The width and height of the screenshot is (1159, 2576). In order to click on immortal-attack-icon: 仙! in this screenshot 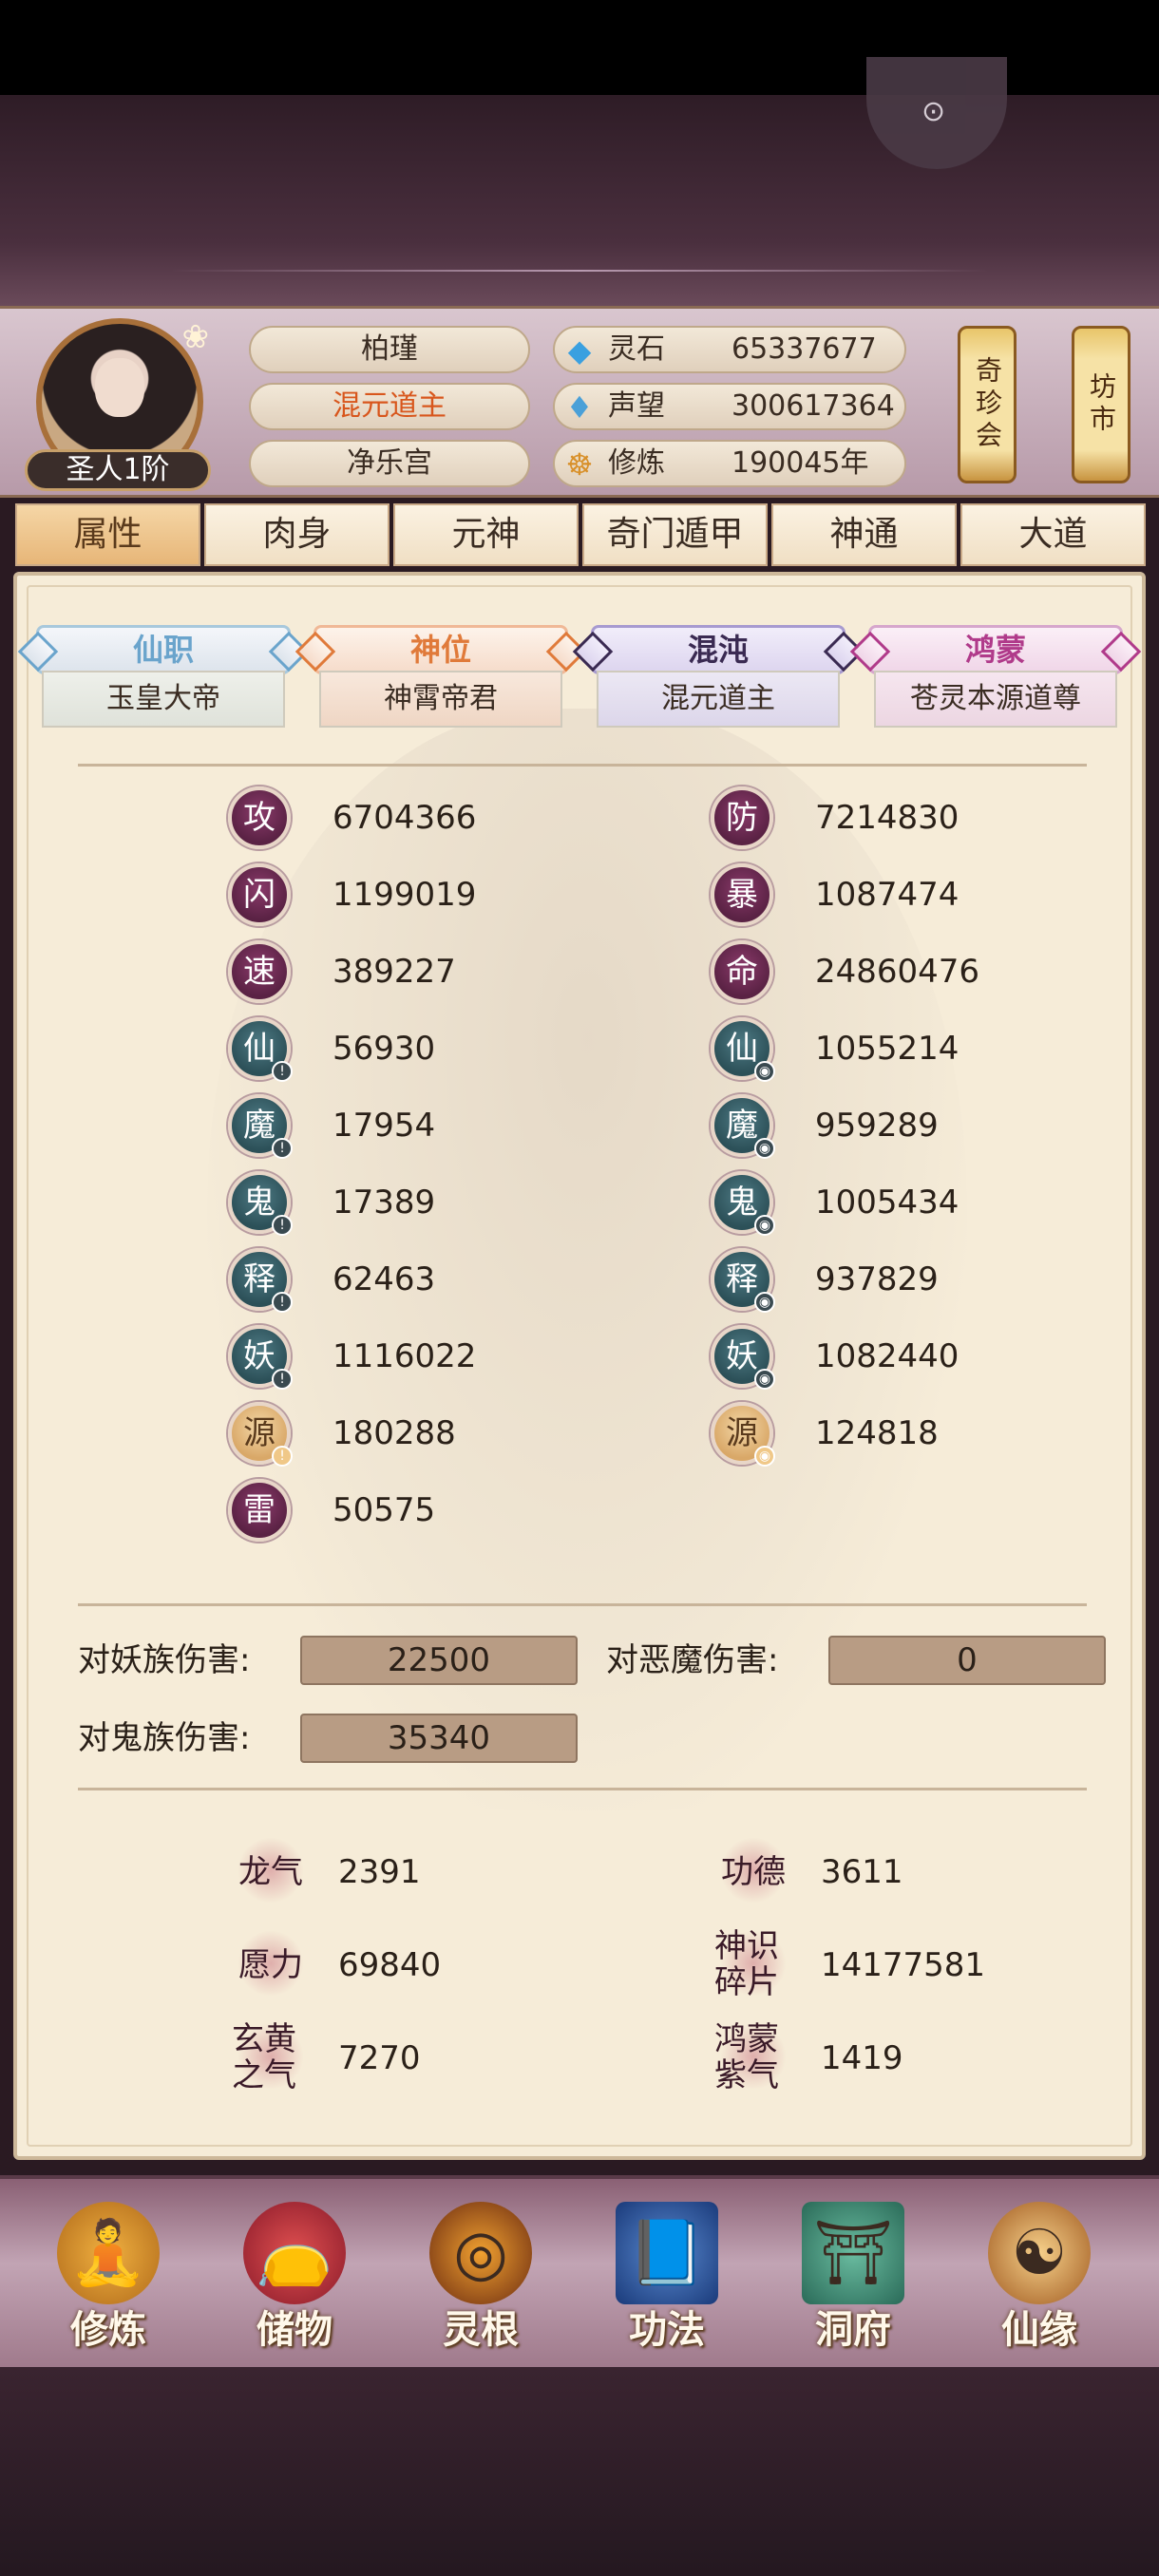, I will do `click(260, 1049)`.